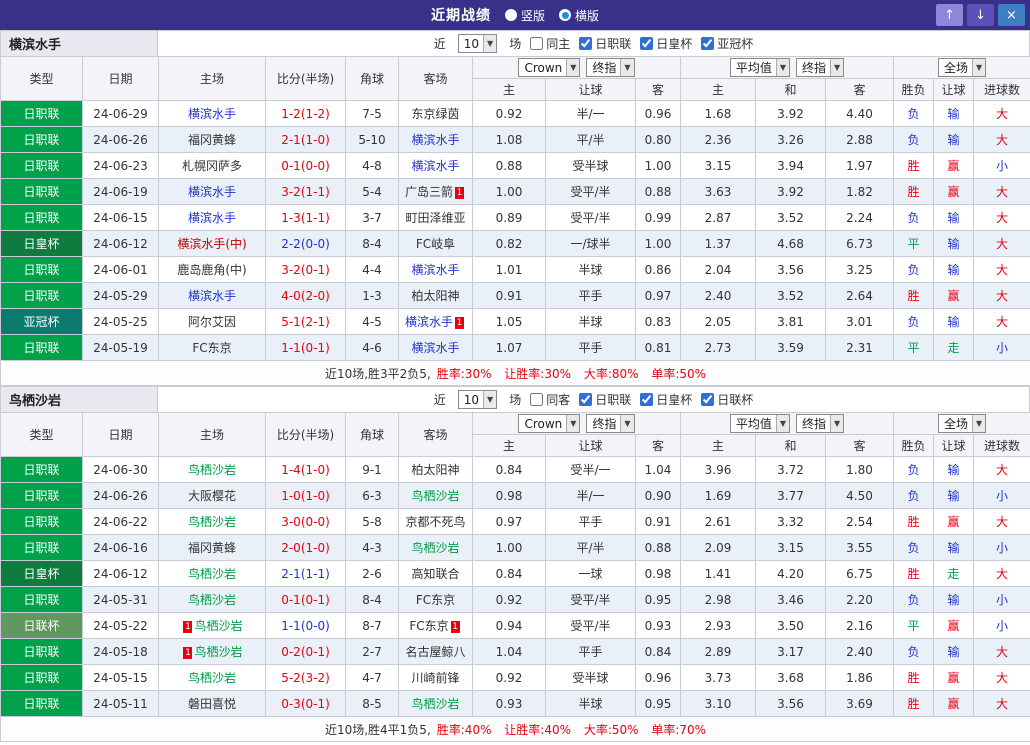 The image size is (1030, 745). I want to click on avg-home-odds: 2.40, so click(718, 295).